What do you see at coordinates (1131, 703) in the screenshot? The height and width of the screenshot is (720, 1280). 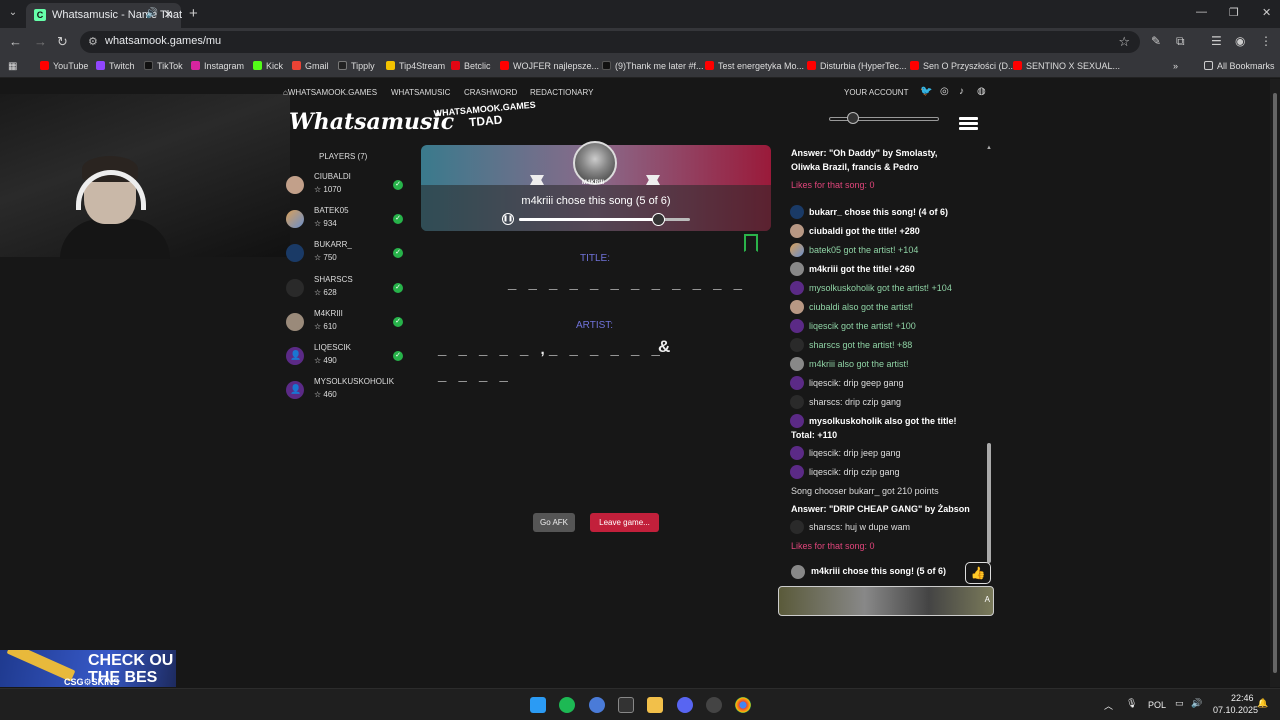 I see `microphone-icon: 🎙` at bounding box center [1131, 703].